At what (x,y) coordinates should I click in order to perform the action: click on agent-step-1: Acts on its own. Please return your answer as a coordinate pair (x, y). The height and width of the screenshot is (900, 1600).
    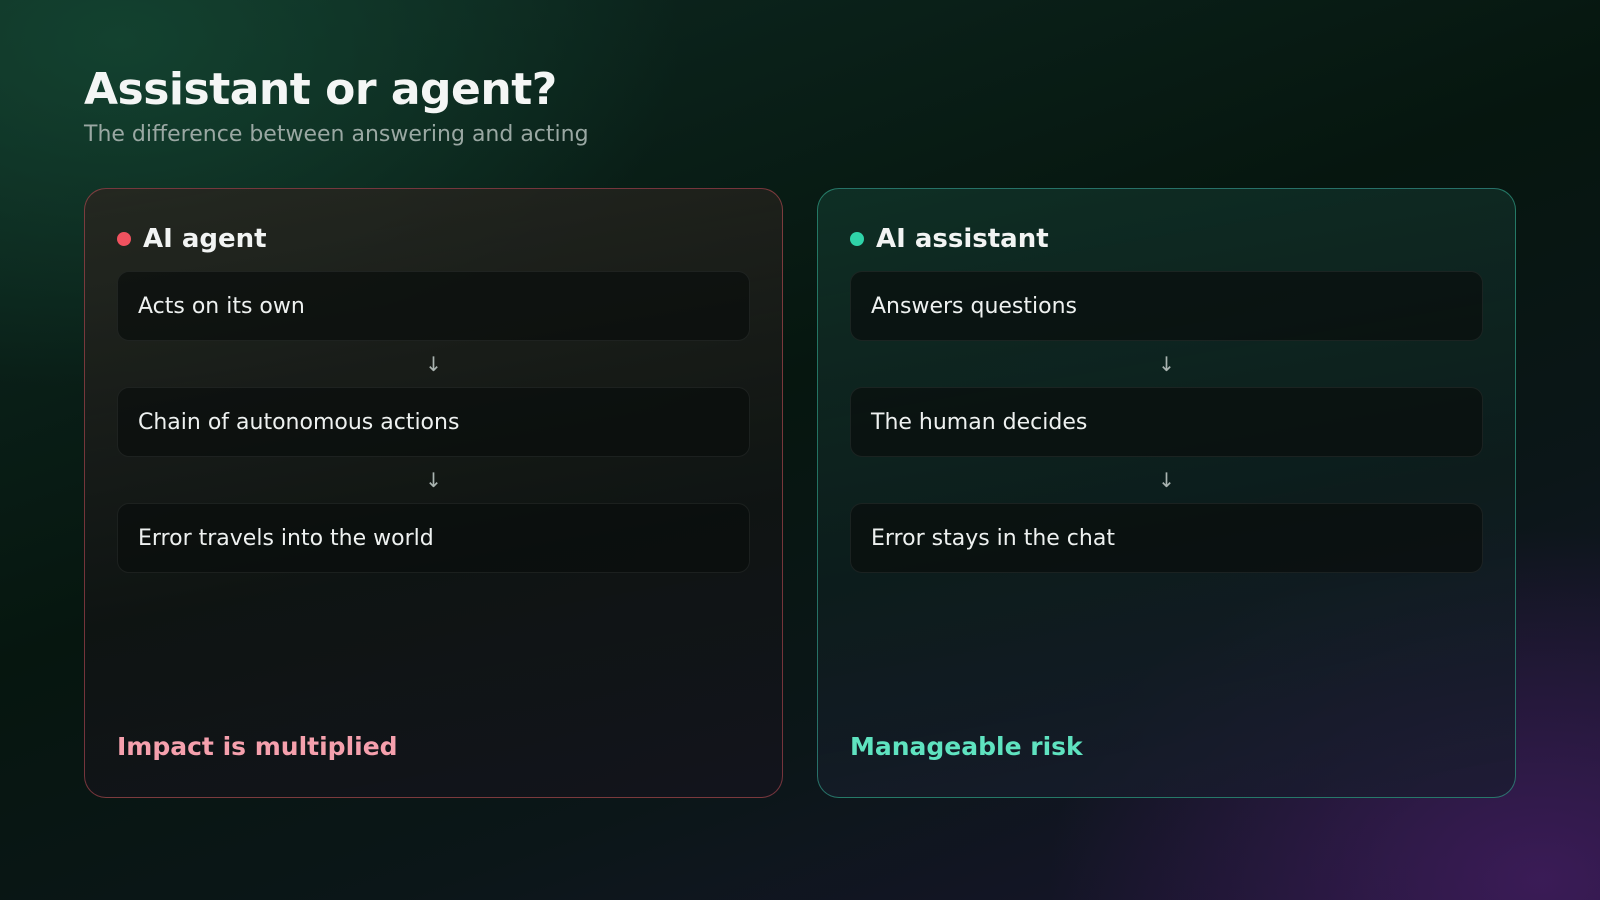
    Looking at the image, I should click on (433, 306).